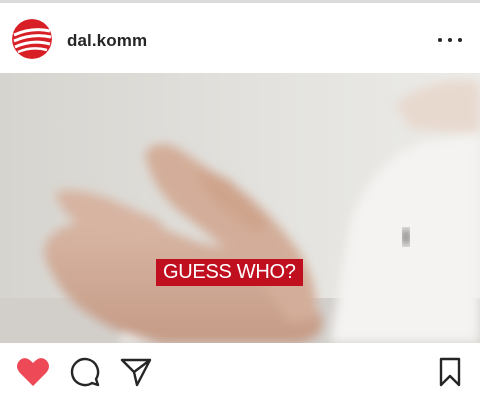 The image size is (480, 400). Describe the element at coordinates (107, 41) in the screenshot. I see `post-username: dal.komm` at that location.